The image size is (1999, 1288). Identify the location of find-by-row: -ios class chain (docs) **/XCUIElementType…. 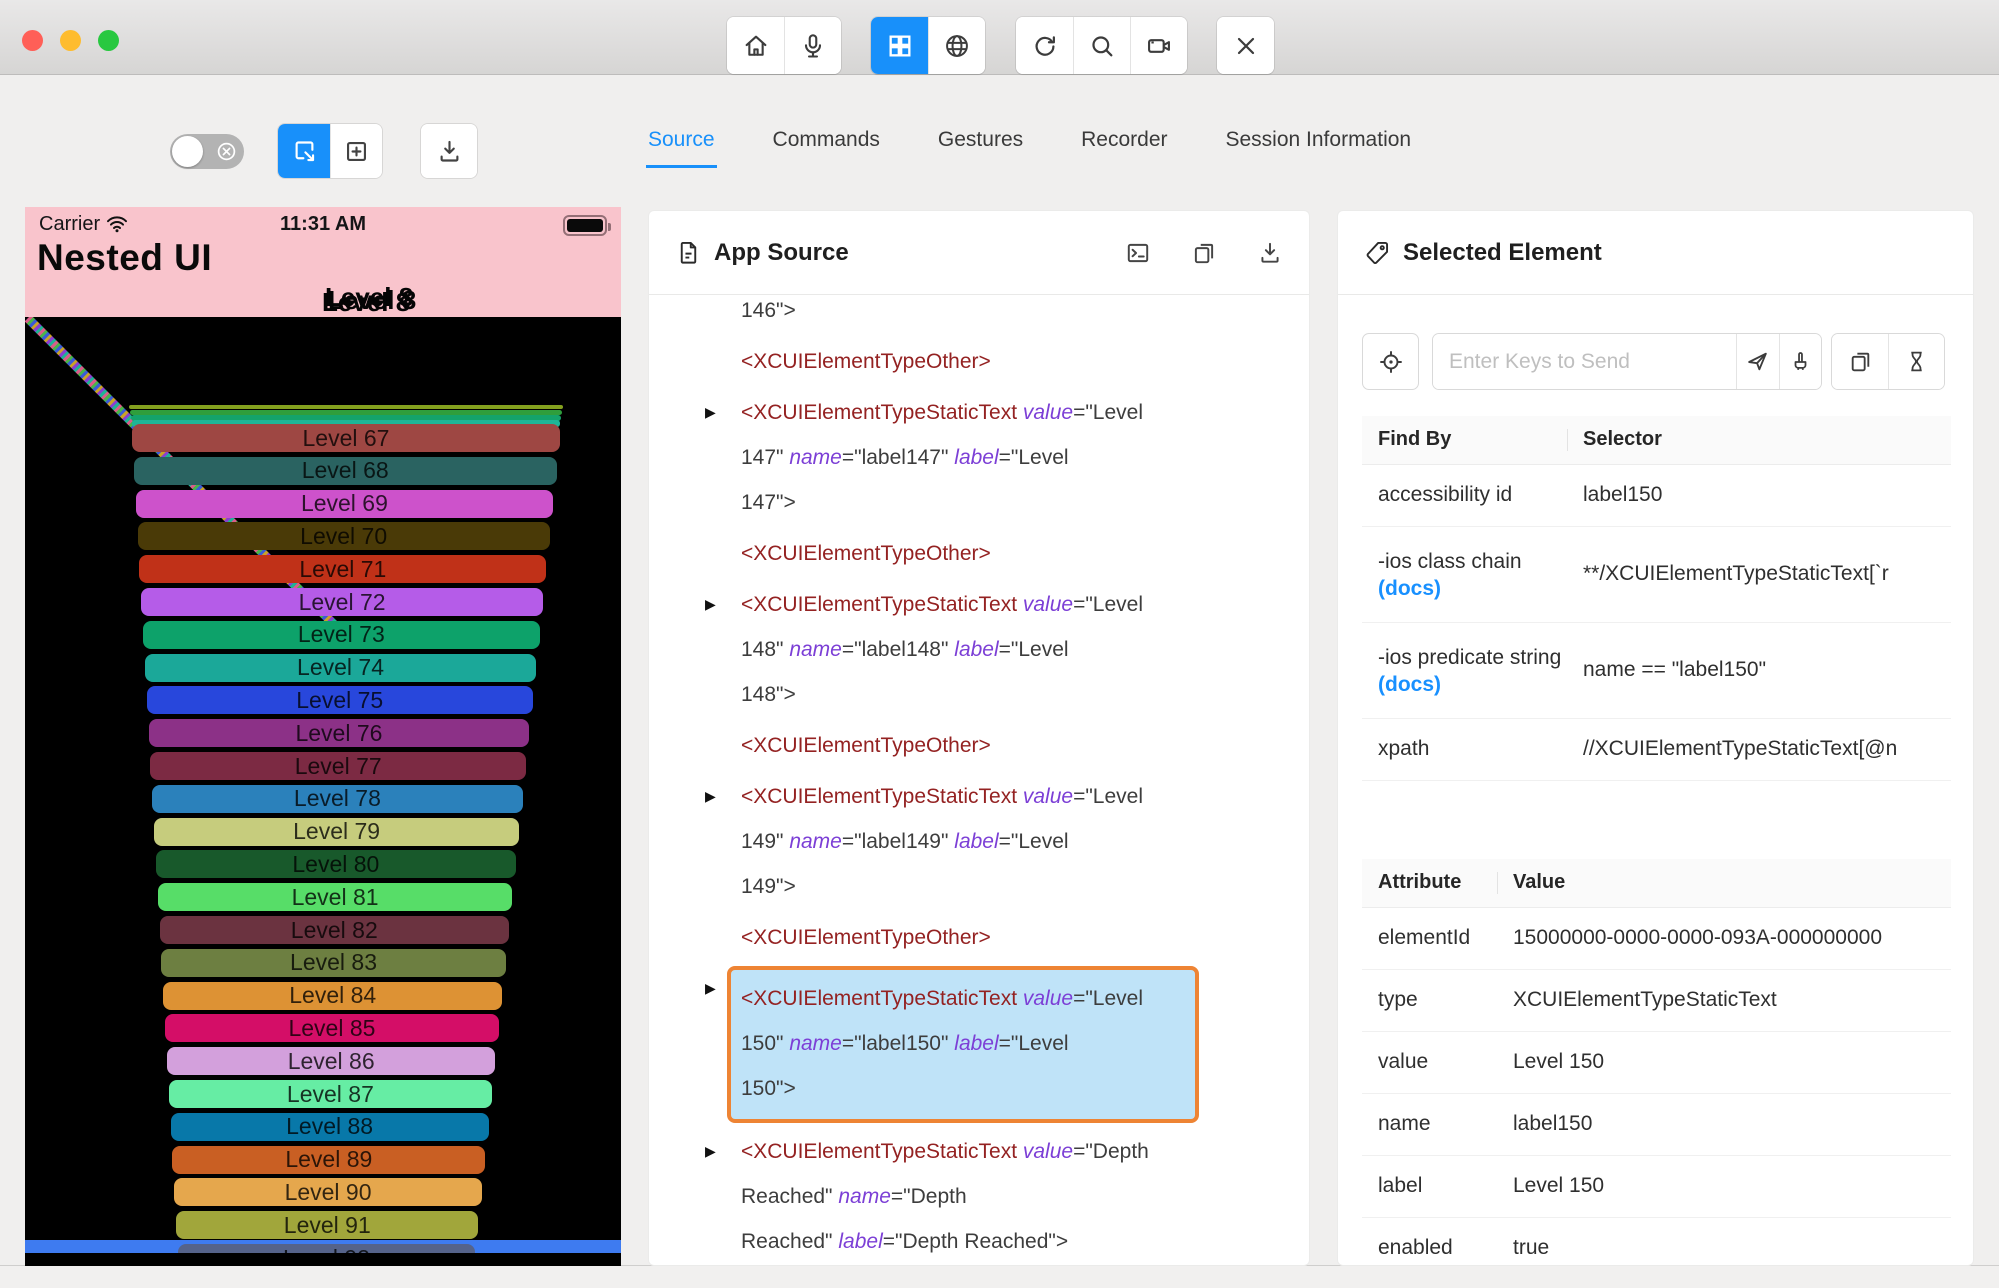
(1656, 574).